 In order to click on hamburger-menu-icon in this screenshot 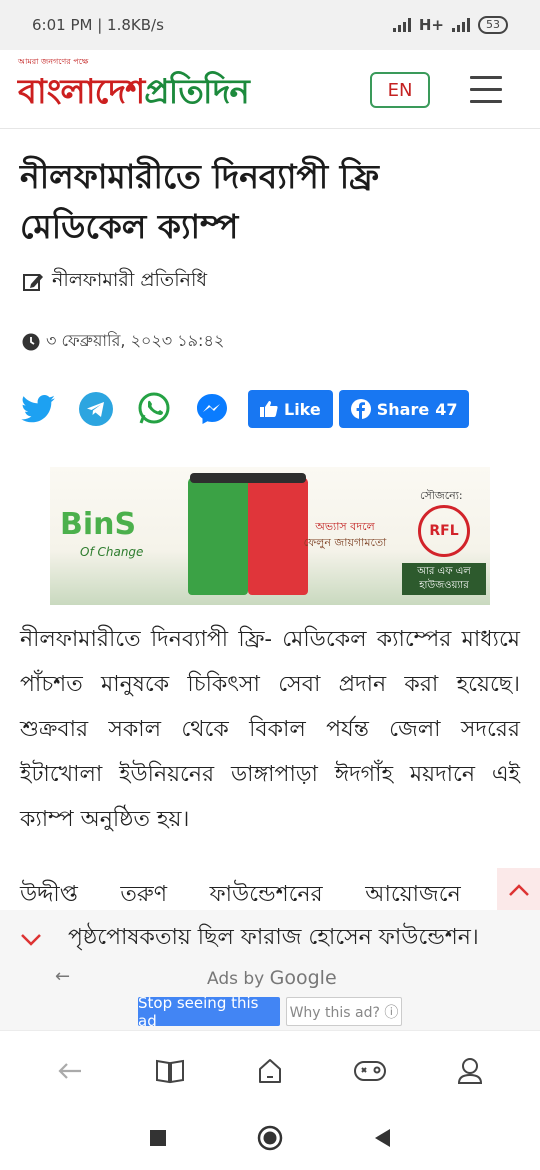, I will do `click(486, 94)`.